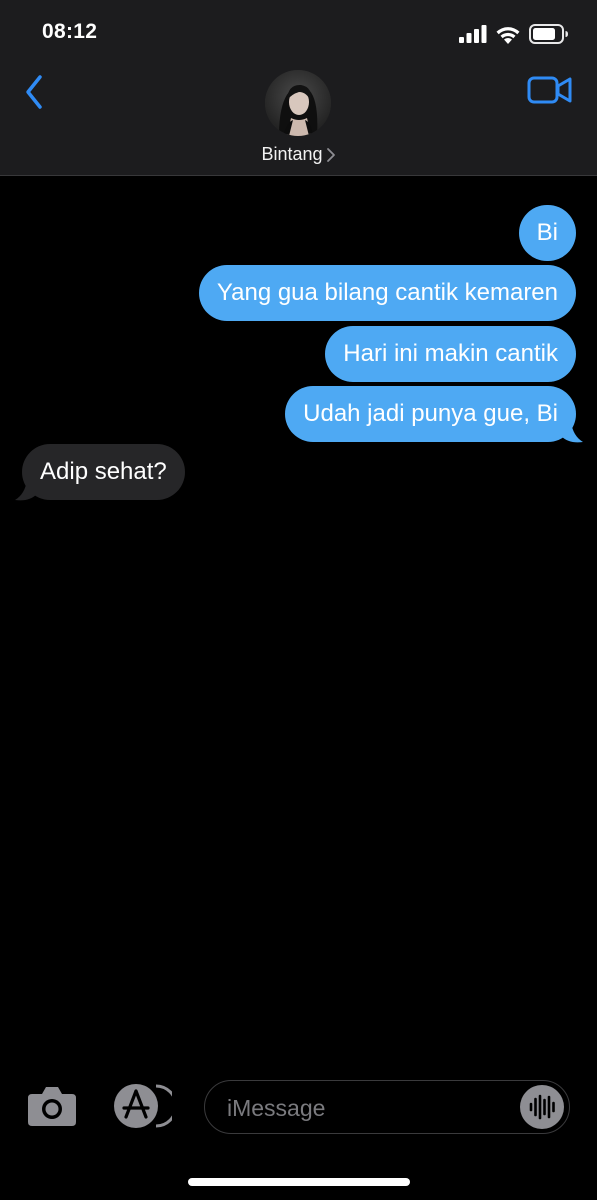  Describe the element at coordinates (70, 31) in the screenshot. I see `status-time: 08:12` at that location.